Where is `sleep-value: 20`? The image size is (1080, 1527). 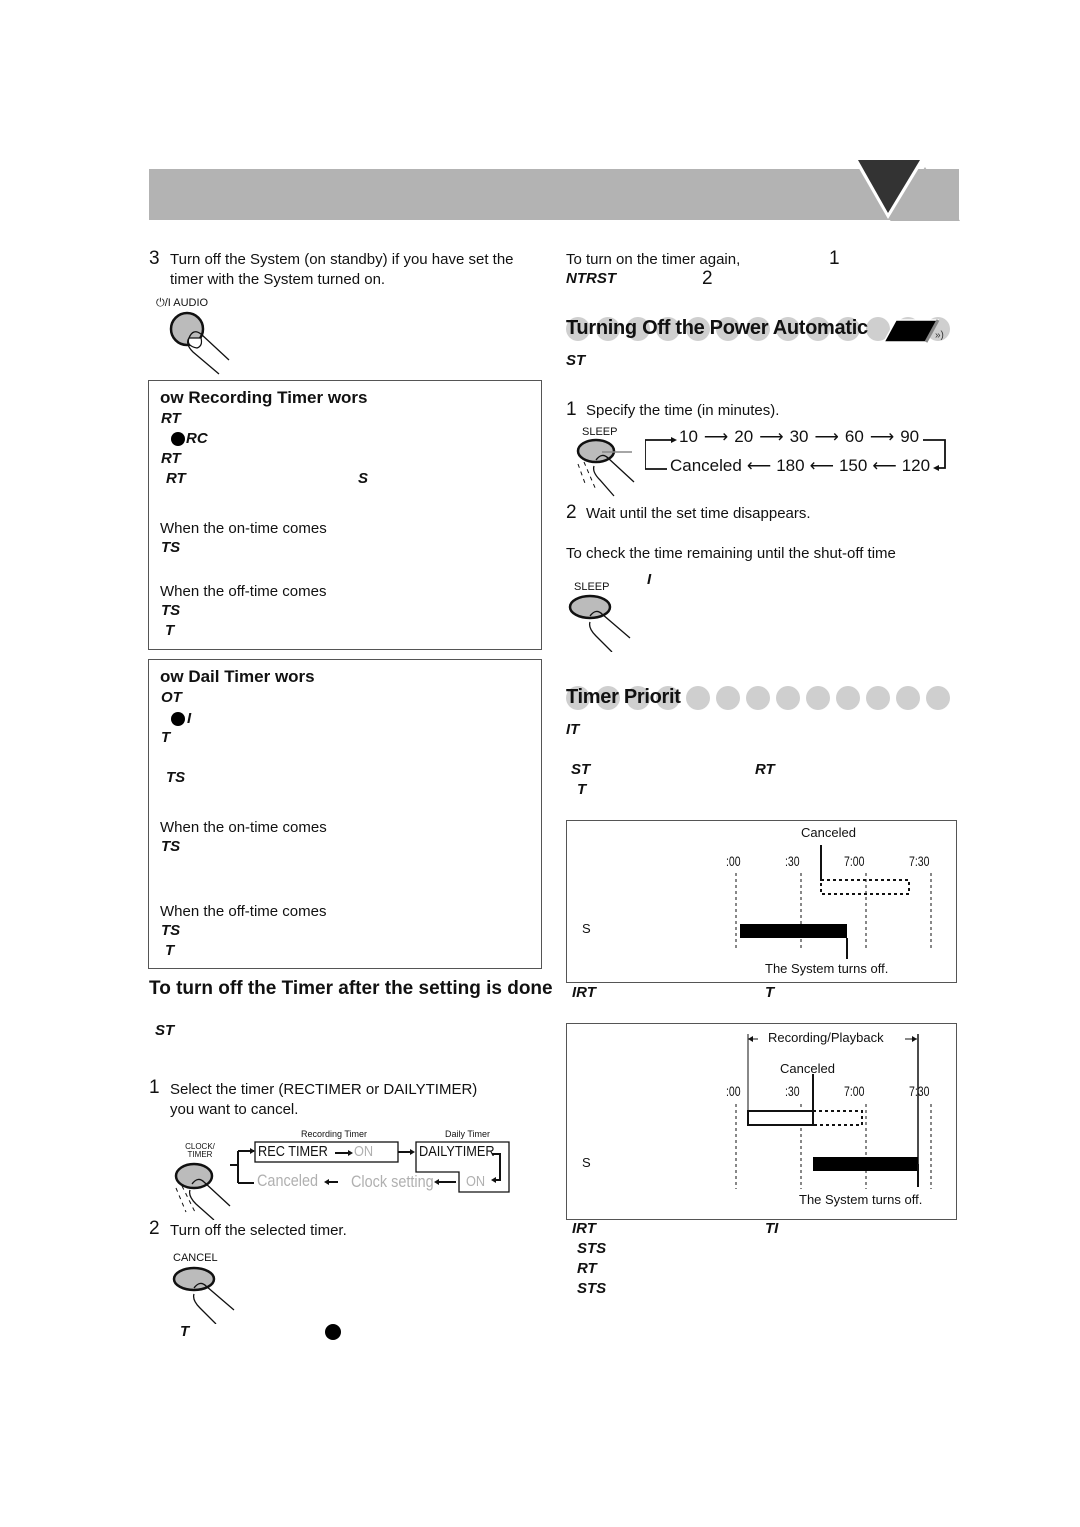 sleep-value: 20 is located at coordinates (744, 436).